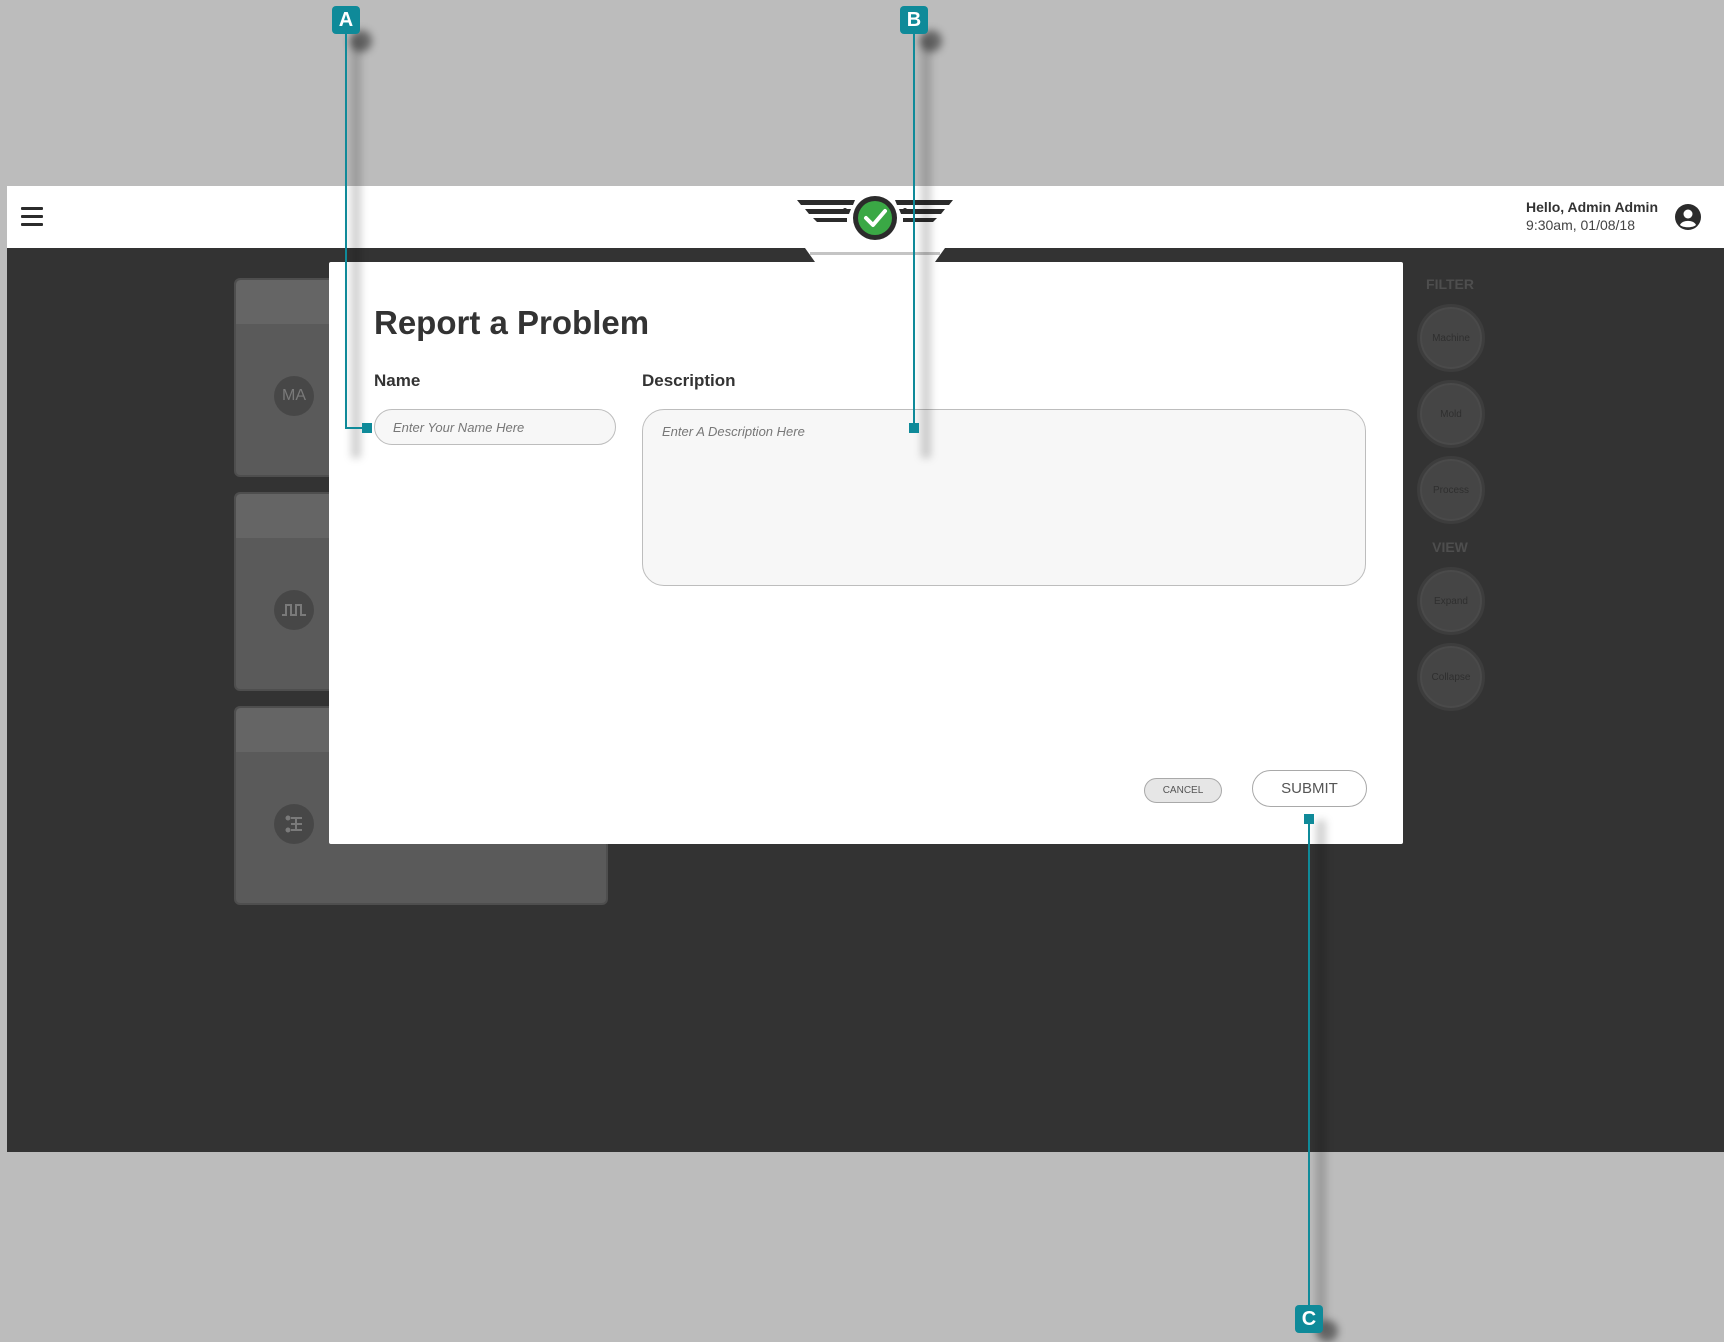 This screenshot has width=1724, height=1342. Describe the element at coordinates (1450, 547) in the screenshot. I see `view-label: VIEW` at that location.